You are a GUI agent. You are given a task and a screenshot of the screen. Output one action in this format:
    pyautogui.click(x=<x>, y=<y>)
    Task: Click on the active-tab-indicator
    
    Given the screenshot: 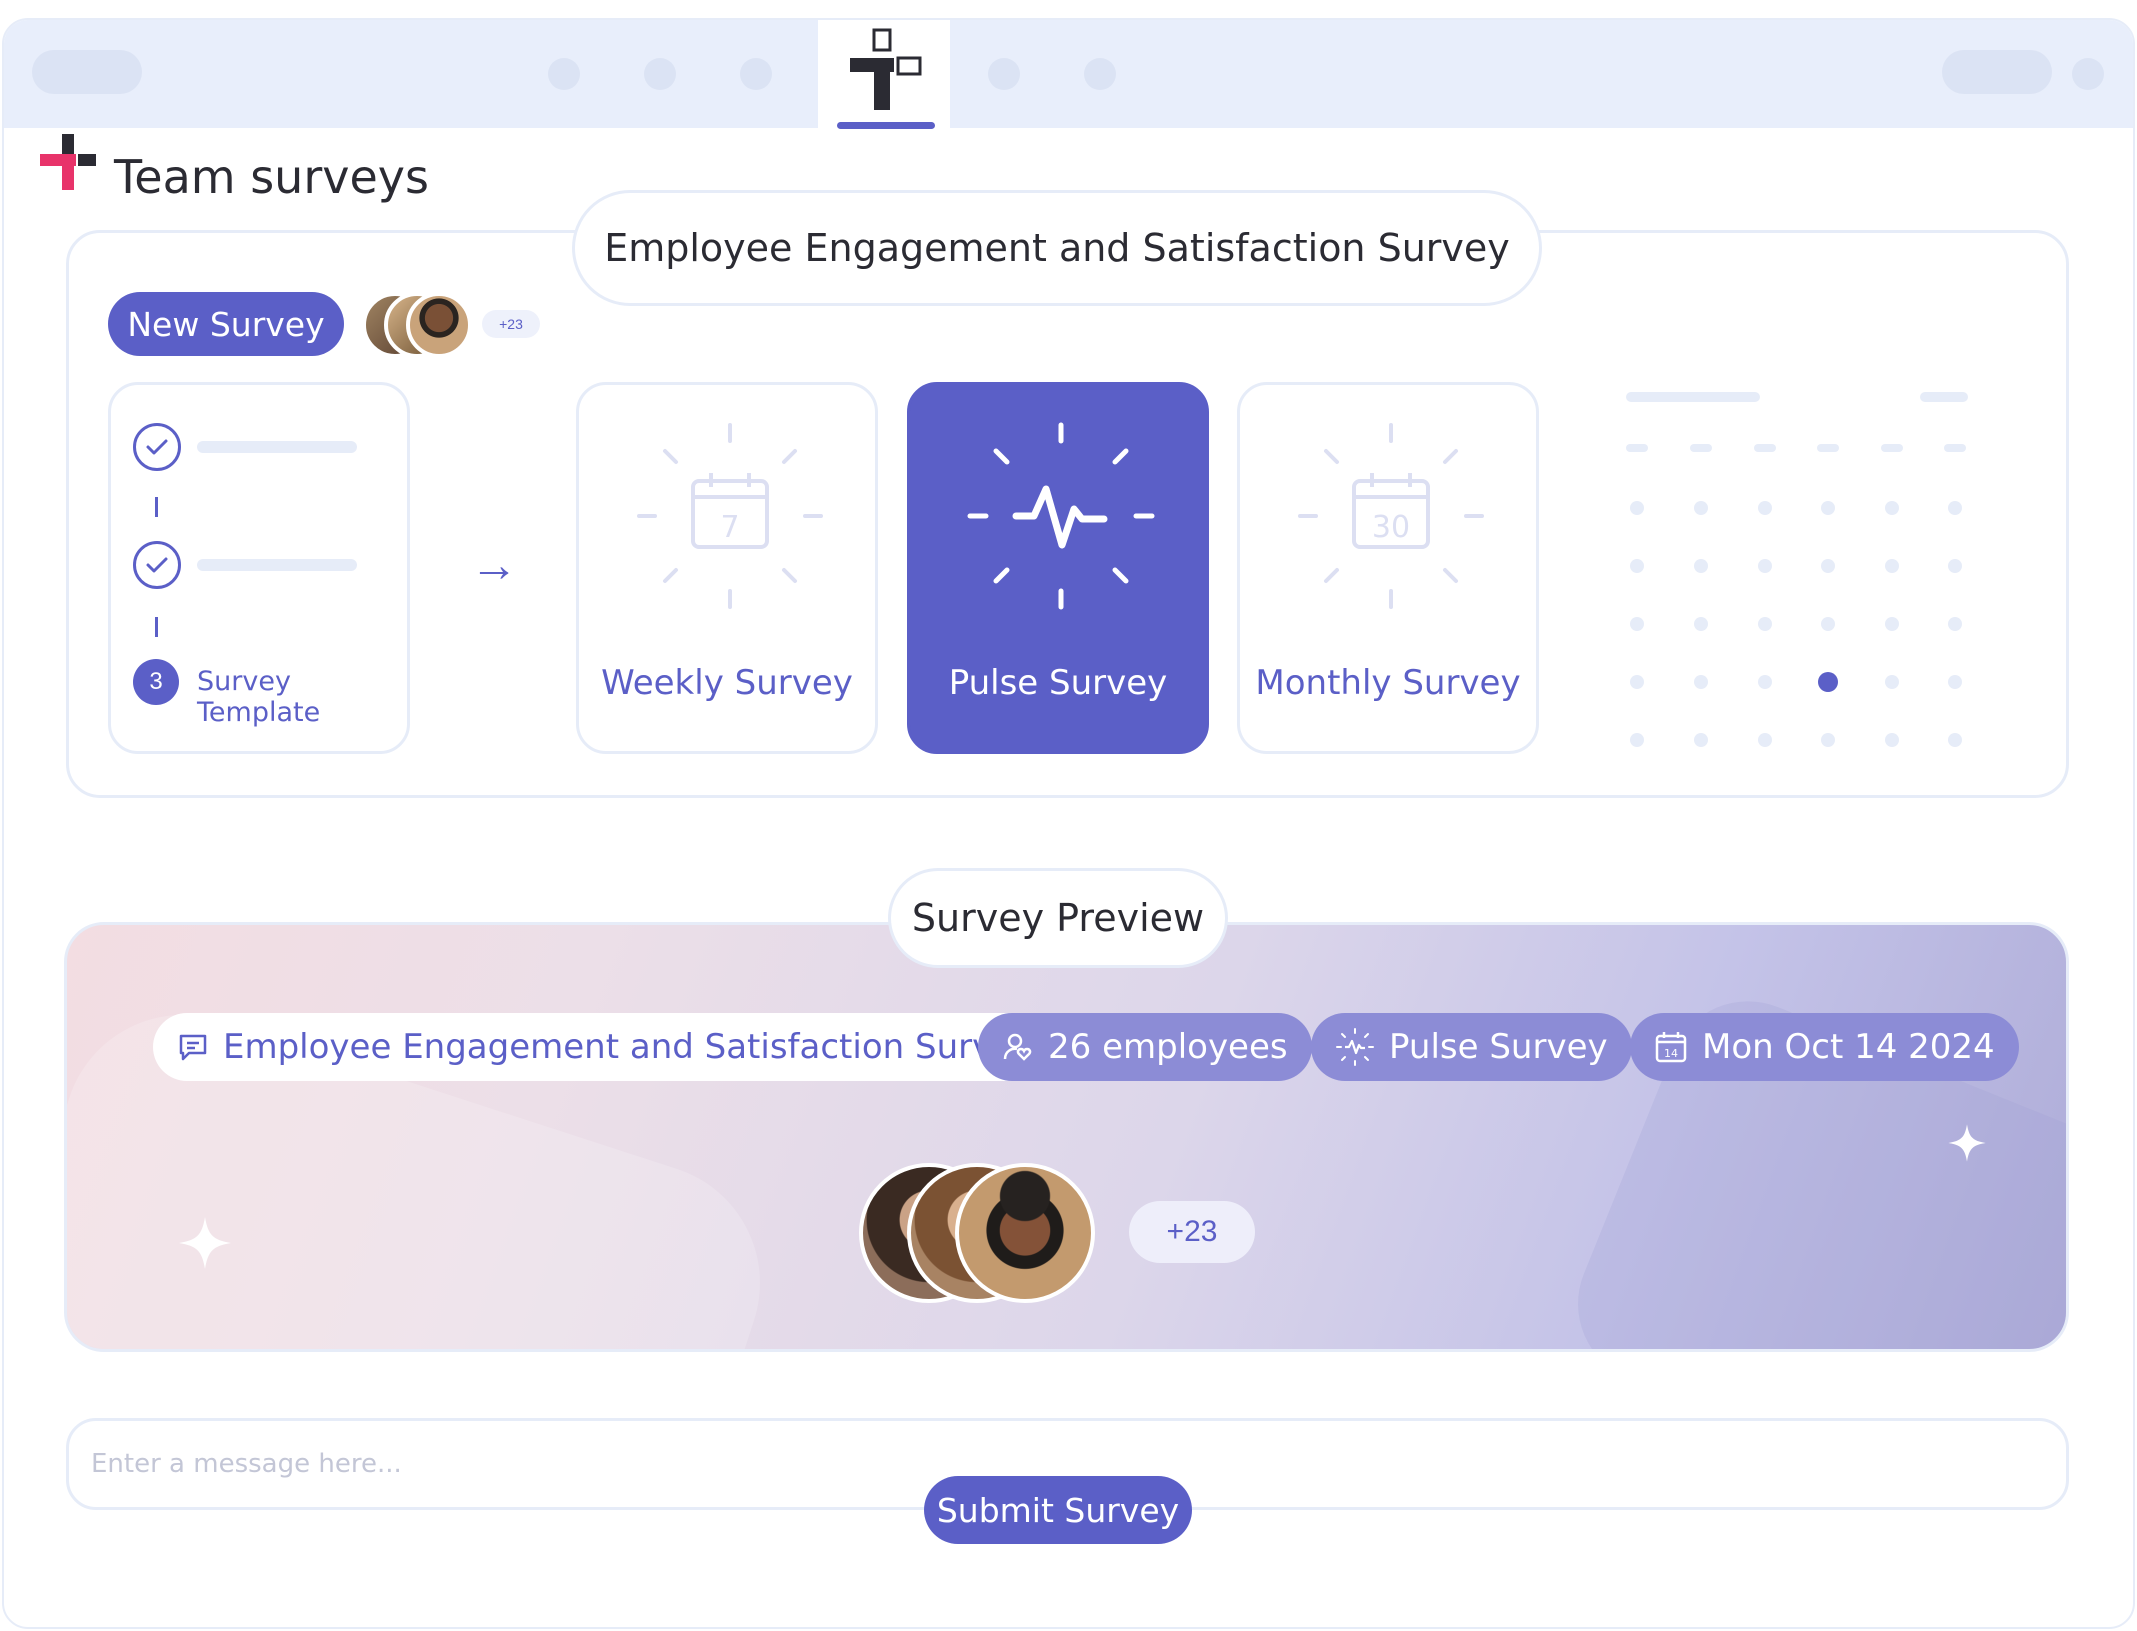 What is the action you would take?
    pyautogui.click(x=886, y=125)
    